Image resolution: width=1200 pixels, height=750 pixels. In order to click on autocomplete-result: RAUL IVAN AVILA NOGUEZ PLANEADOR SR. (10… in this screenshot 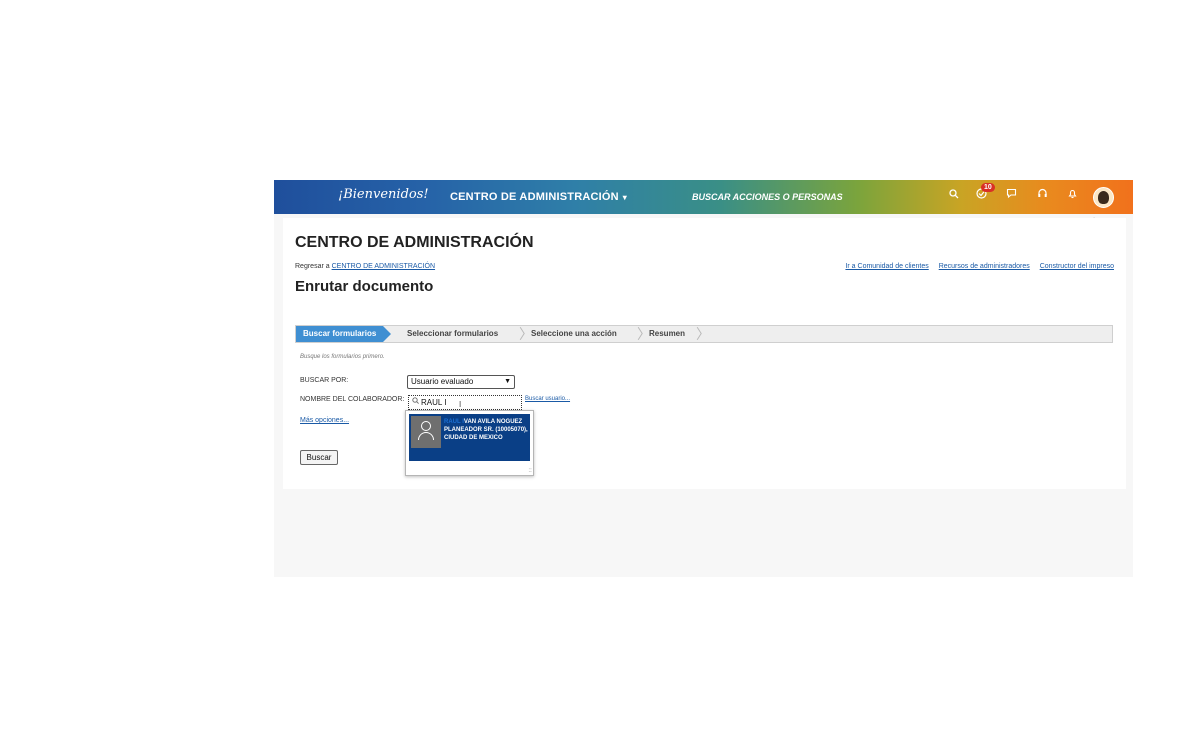, I will do `click(469, 437)`.